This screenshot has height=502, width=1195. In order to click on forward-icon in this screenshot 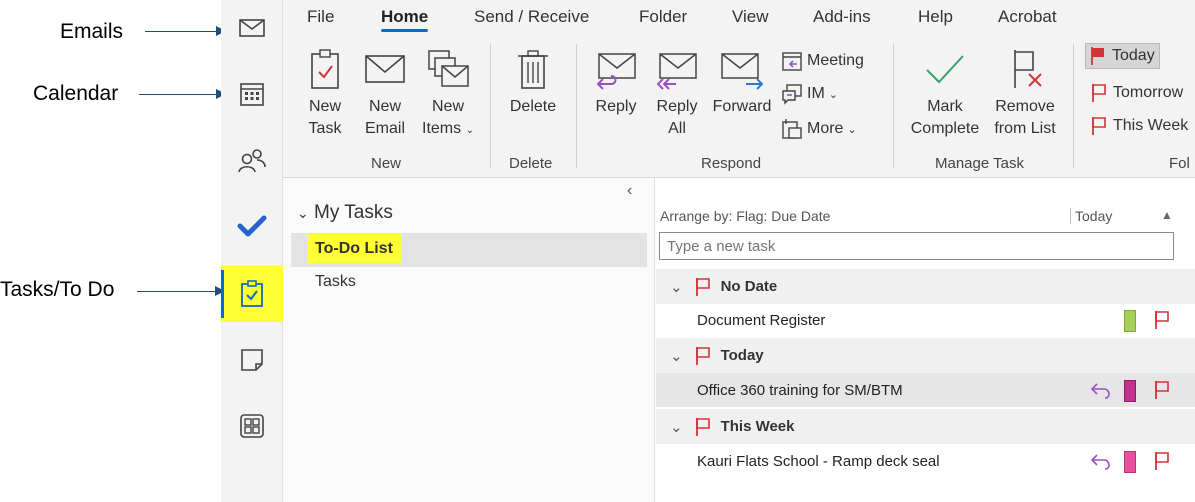, I will do `click(742, 71)`.